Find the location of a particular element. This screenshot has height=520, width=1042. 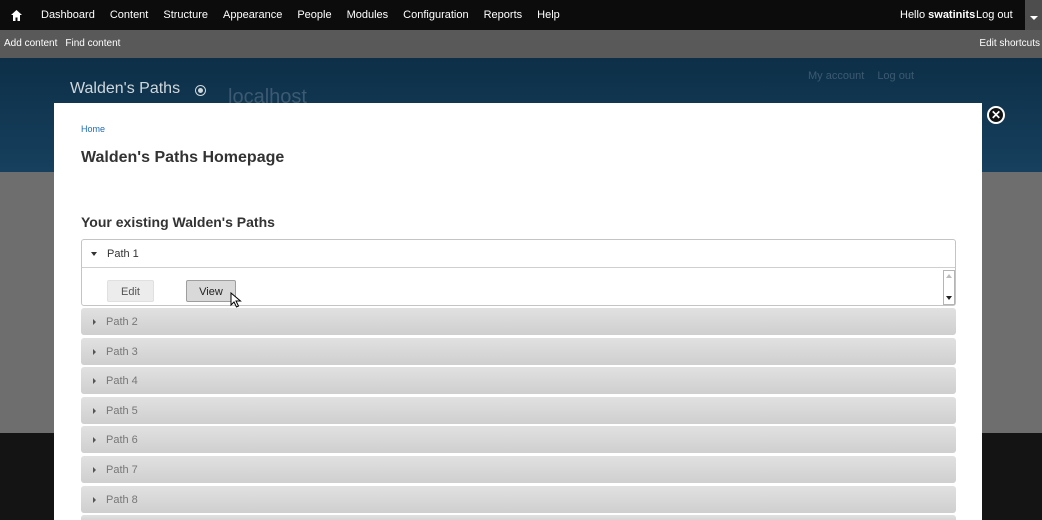

mouse-pointer-icon is located at coordinates (236, 300).